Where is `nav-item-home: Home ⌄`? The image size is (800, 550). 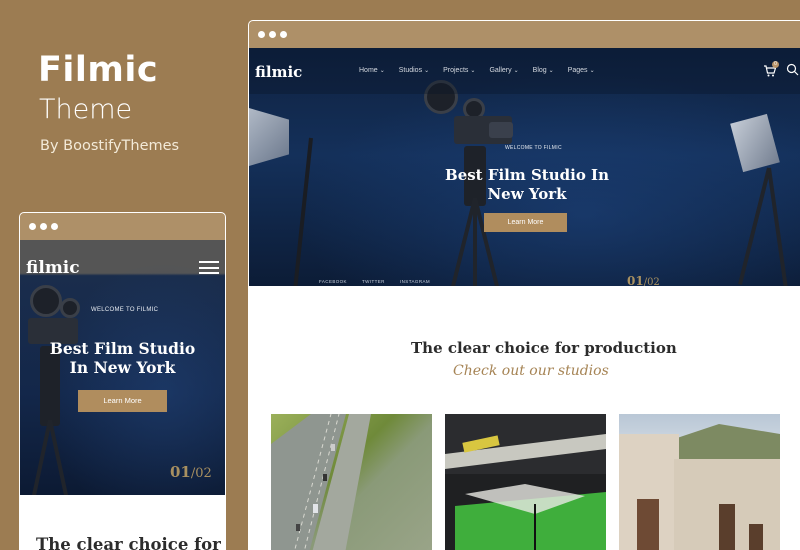
nav-item-home: Home ⌄ is located at coordinates (372, 70).